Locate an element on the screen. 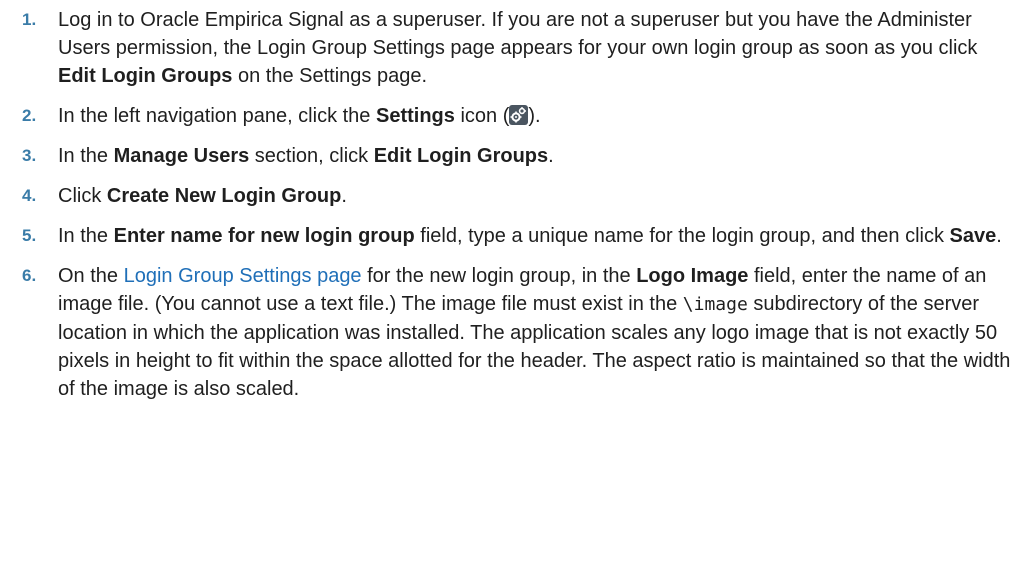 This screenshot has width=1032, height=572. ui-term-settings: Settings is located at coordinates (415, 116).